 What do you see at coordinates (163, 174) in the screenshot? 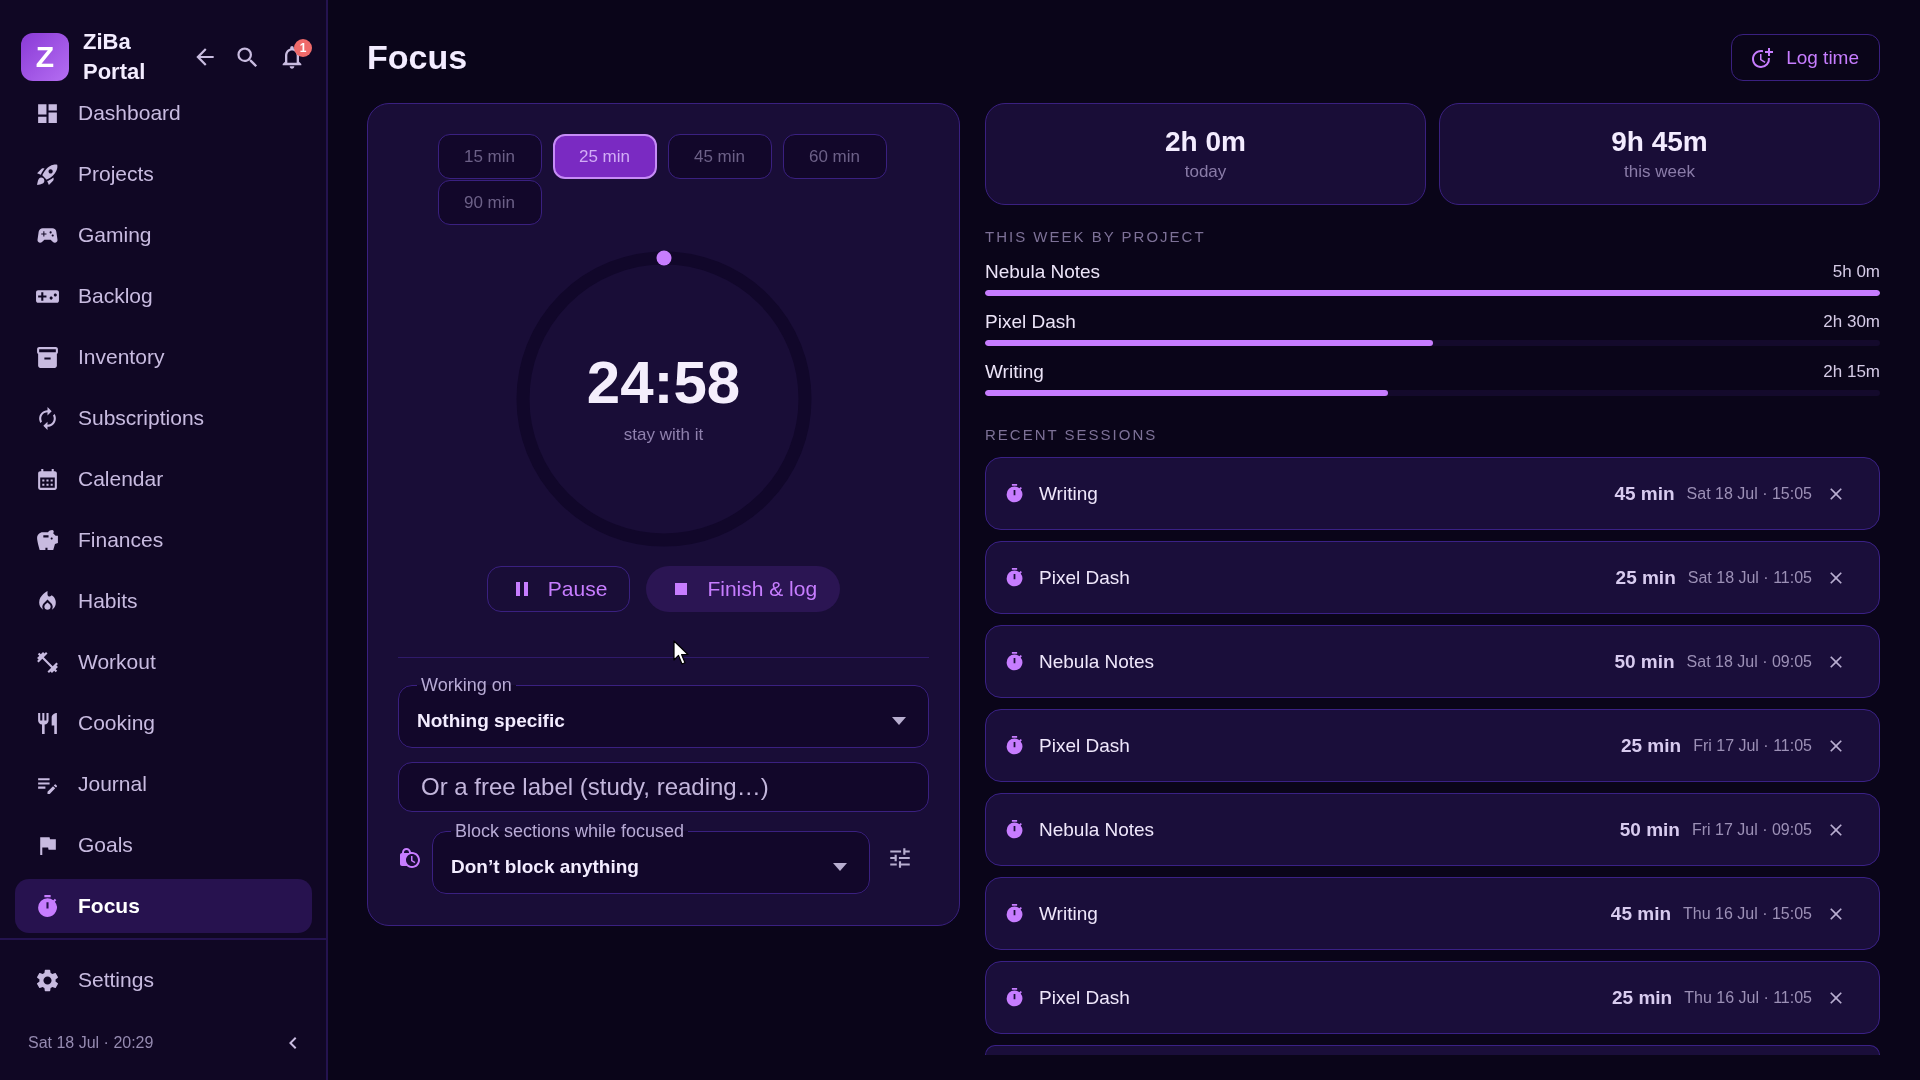
I see `nav-item: Projects` at bounding box center [163, 174].